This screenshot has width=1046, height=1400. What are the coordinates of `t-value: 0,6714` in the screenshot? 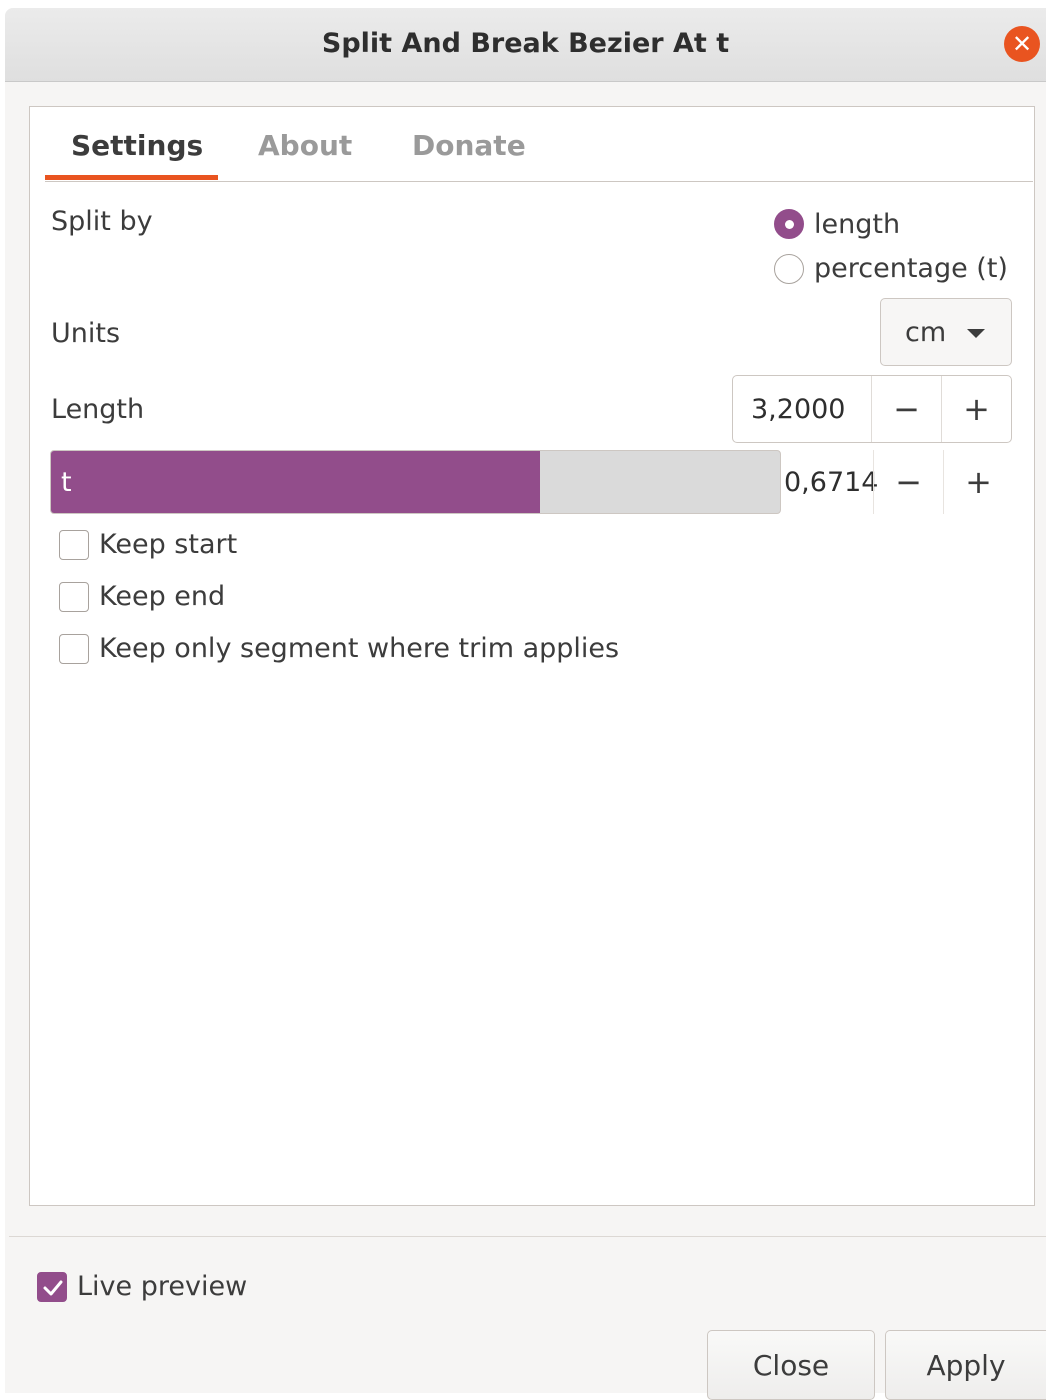 It's located at (831, 482).